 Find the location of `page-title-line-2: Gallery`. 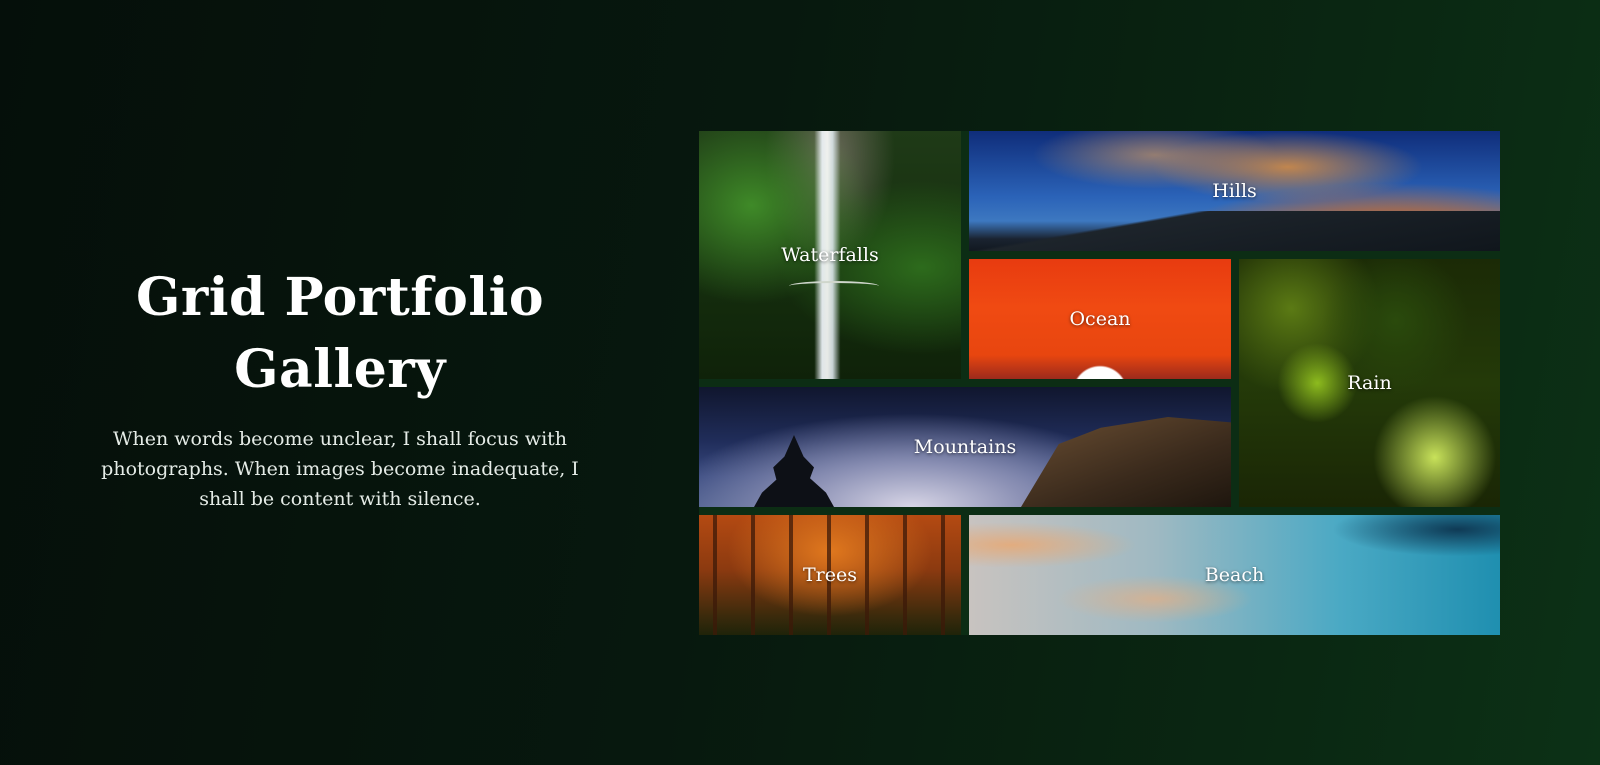

page-title-line-2: Gallery is located at coordinates (340, 369).